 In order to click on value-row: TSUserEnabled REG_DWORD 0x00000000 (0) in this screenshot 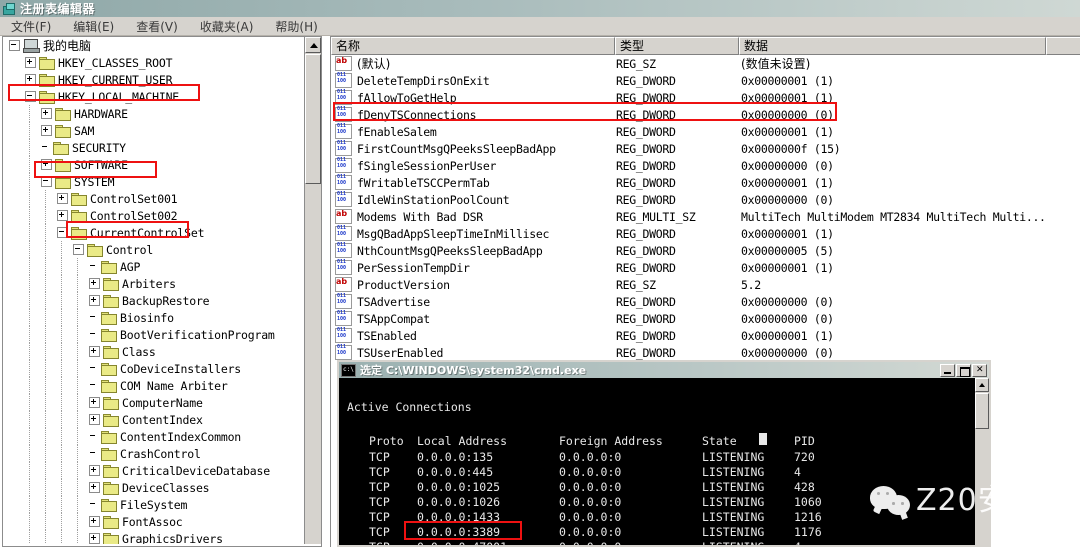, I will do `click(705, 352)`.